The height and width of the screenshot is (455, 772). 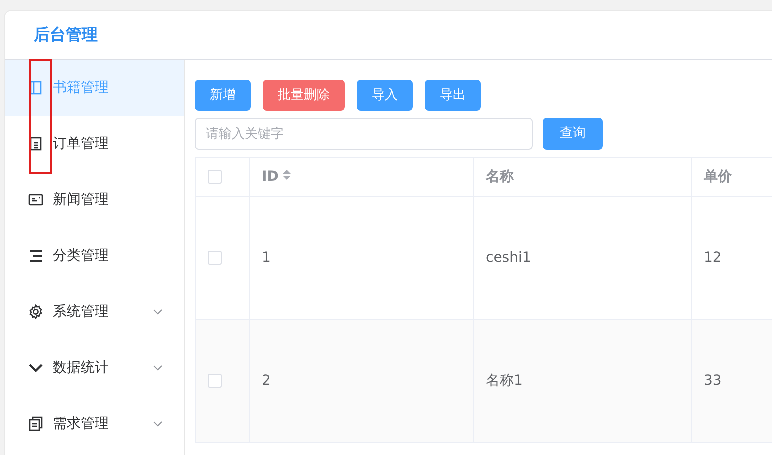 I want to click on book-icon, so click(x=36, y=88).